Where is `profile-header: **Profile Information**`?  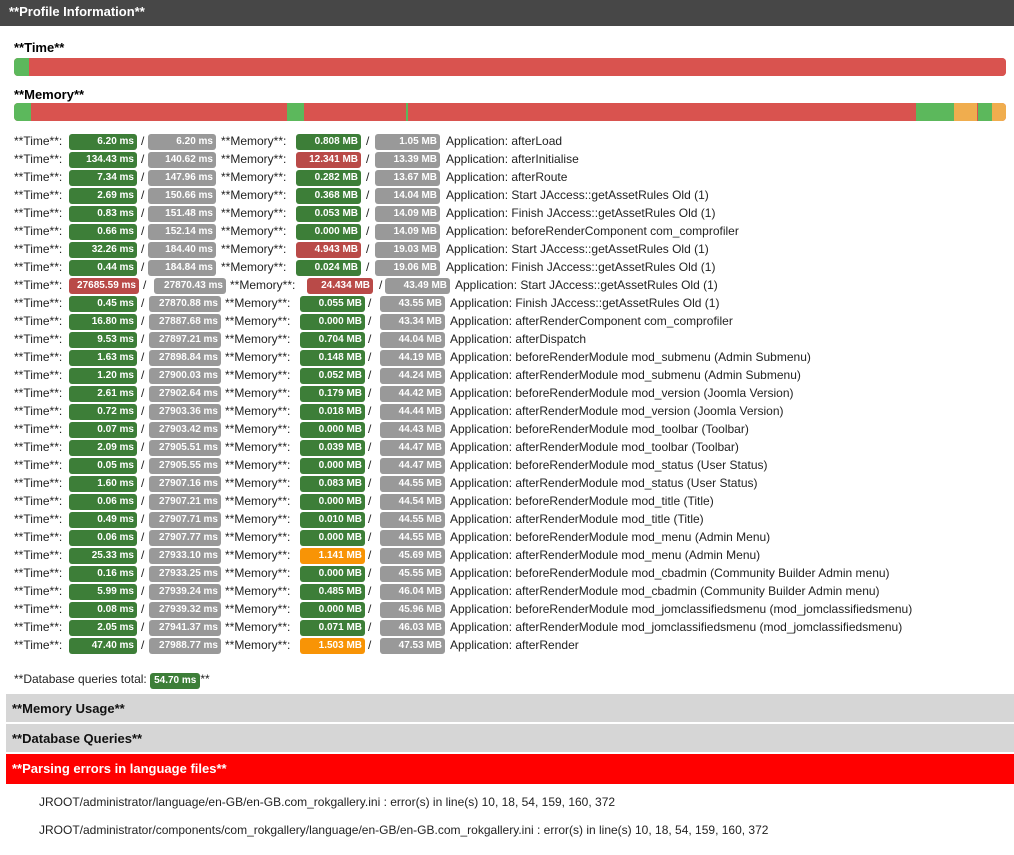 profile-header: **Profile Information** is located at coordinates (507, 13).